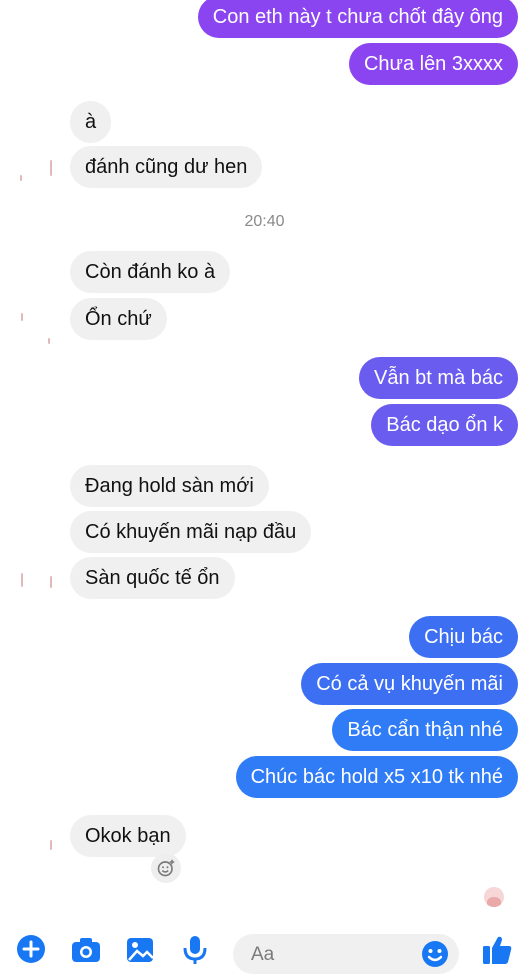  I want to click on message-bubble-incoming: Ổn chứ, so click(118, 319).